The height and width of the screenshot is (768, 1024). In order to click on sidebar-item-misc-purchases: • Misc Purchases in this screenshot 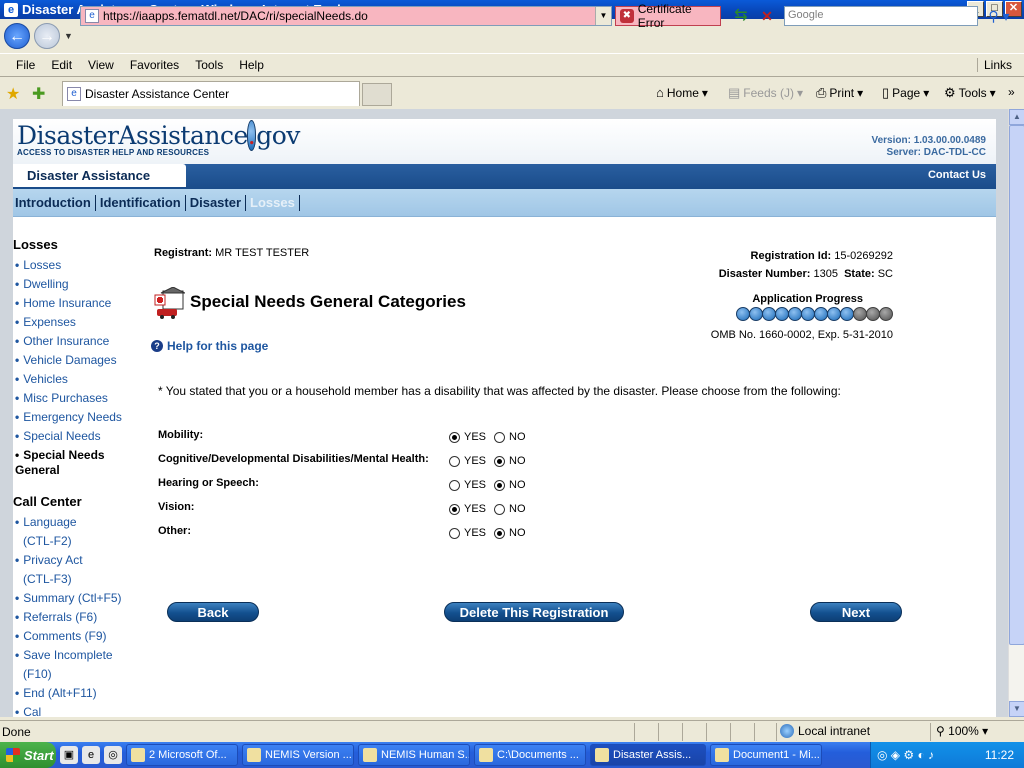, I will do `click(78, 398)`.